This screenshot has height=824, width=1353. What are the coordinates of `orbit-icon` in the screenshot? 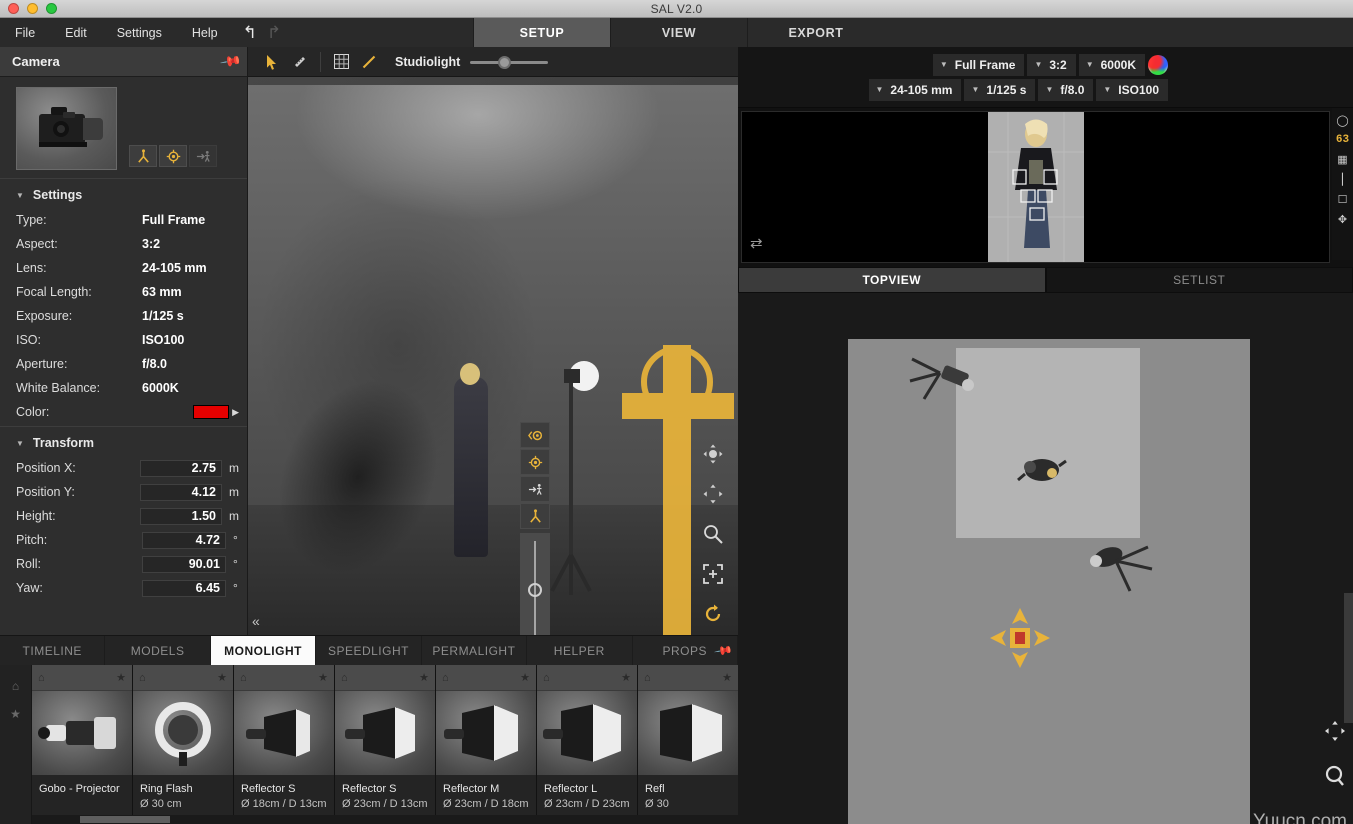 It's located at (713, 454).